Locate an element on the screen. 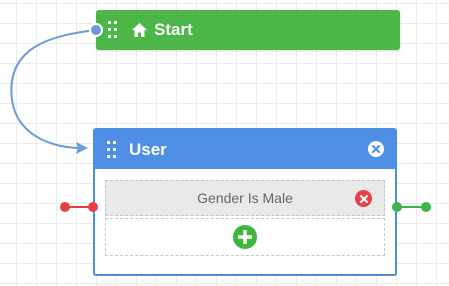 Image resolution: width=449 pixels, height=286 pixels. condition-item: Gender Is Male is located at coordinates (245, 198).